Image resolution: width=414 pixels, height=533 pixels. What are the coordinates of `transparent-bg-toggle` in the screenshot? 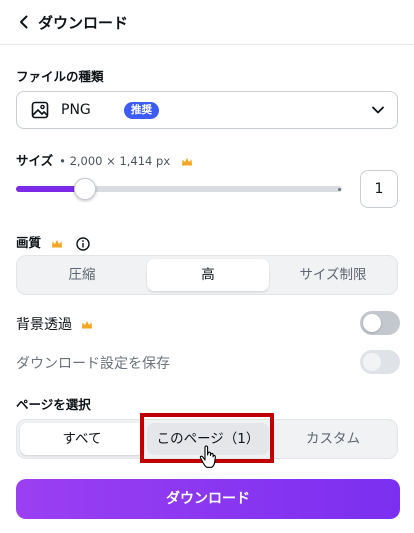 It's located at (380, 323).